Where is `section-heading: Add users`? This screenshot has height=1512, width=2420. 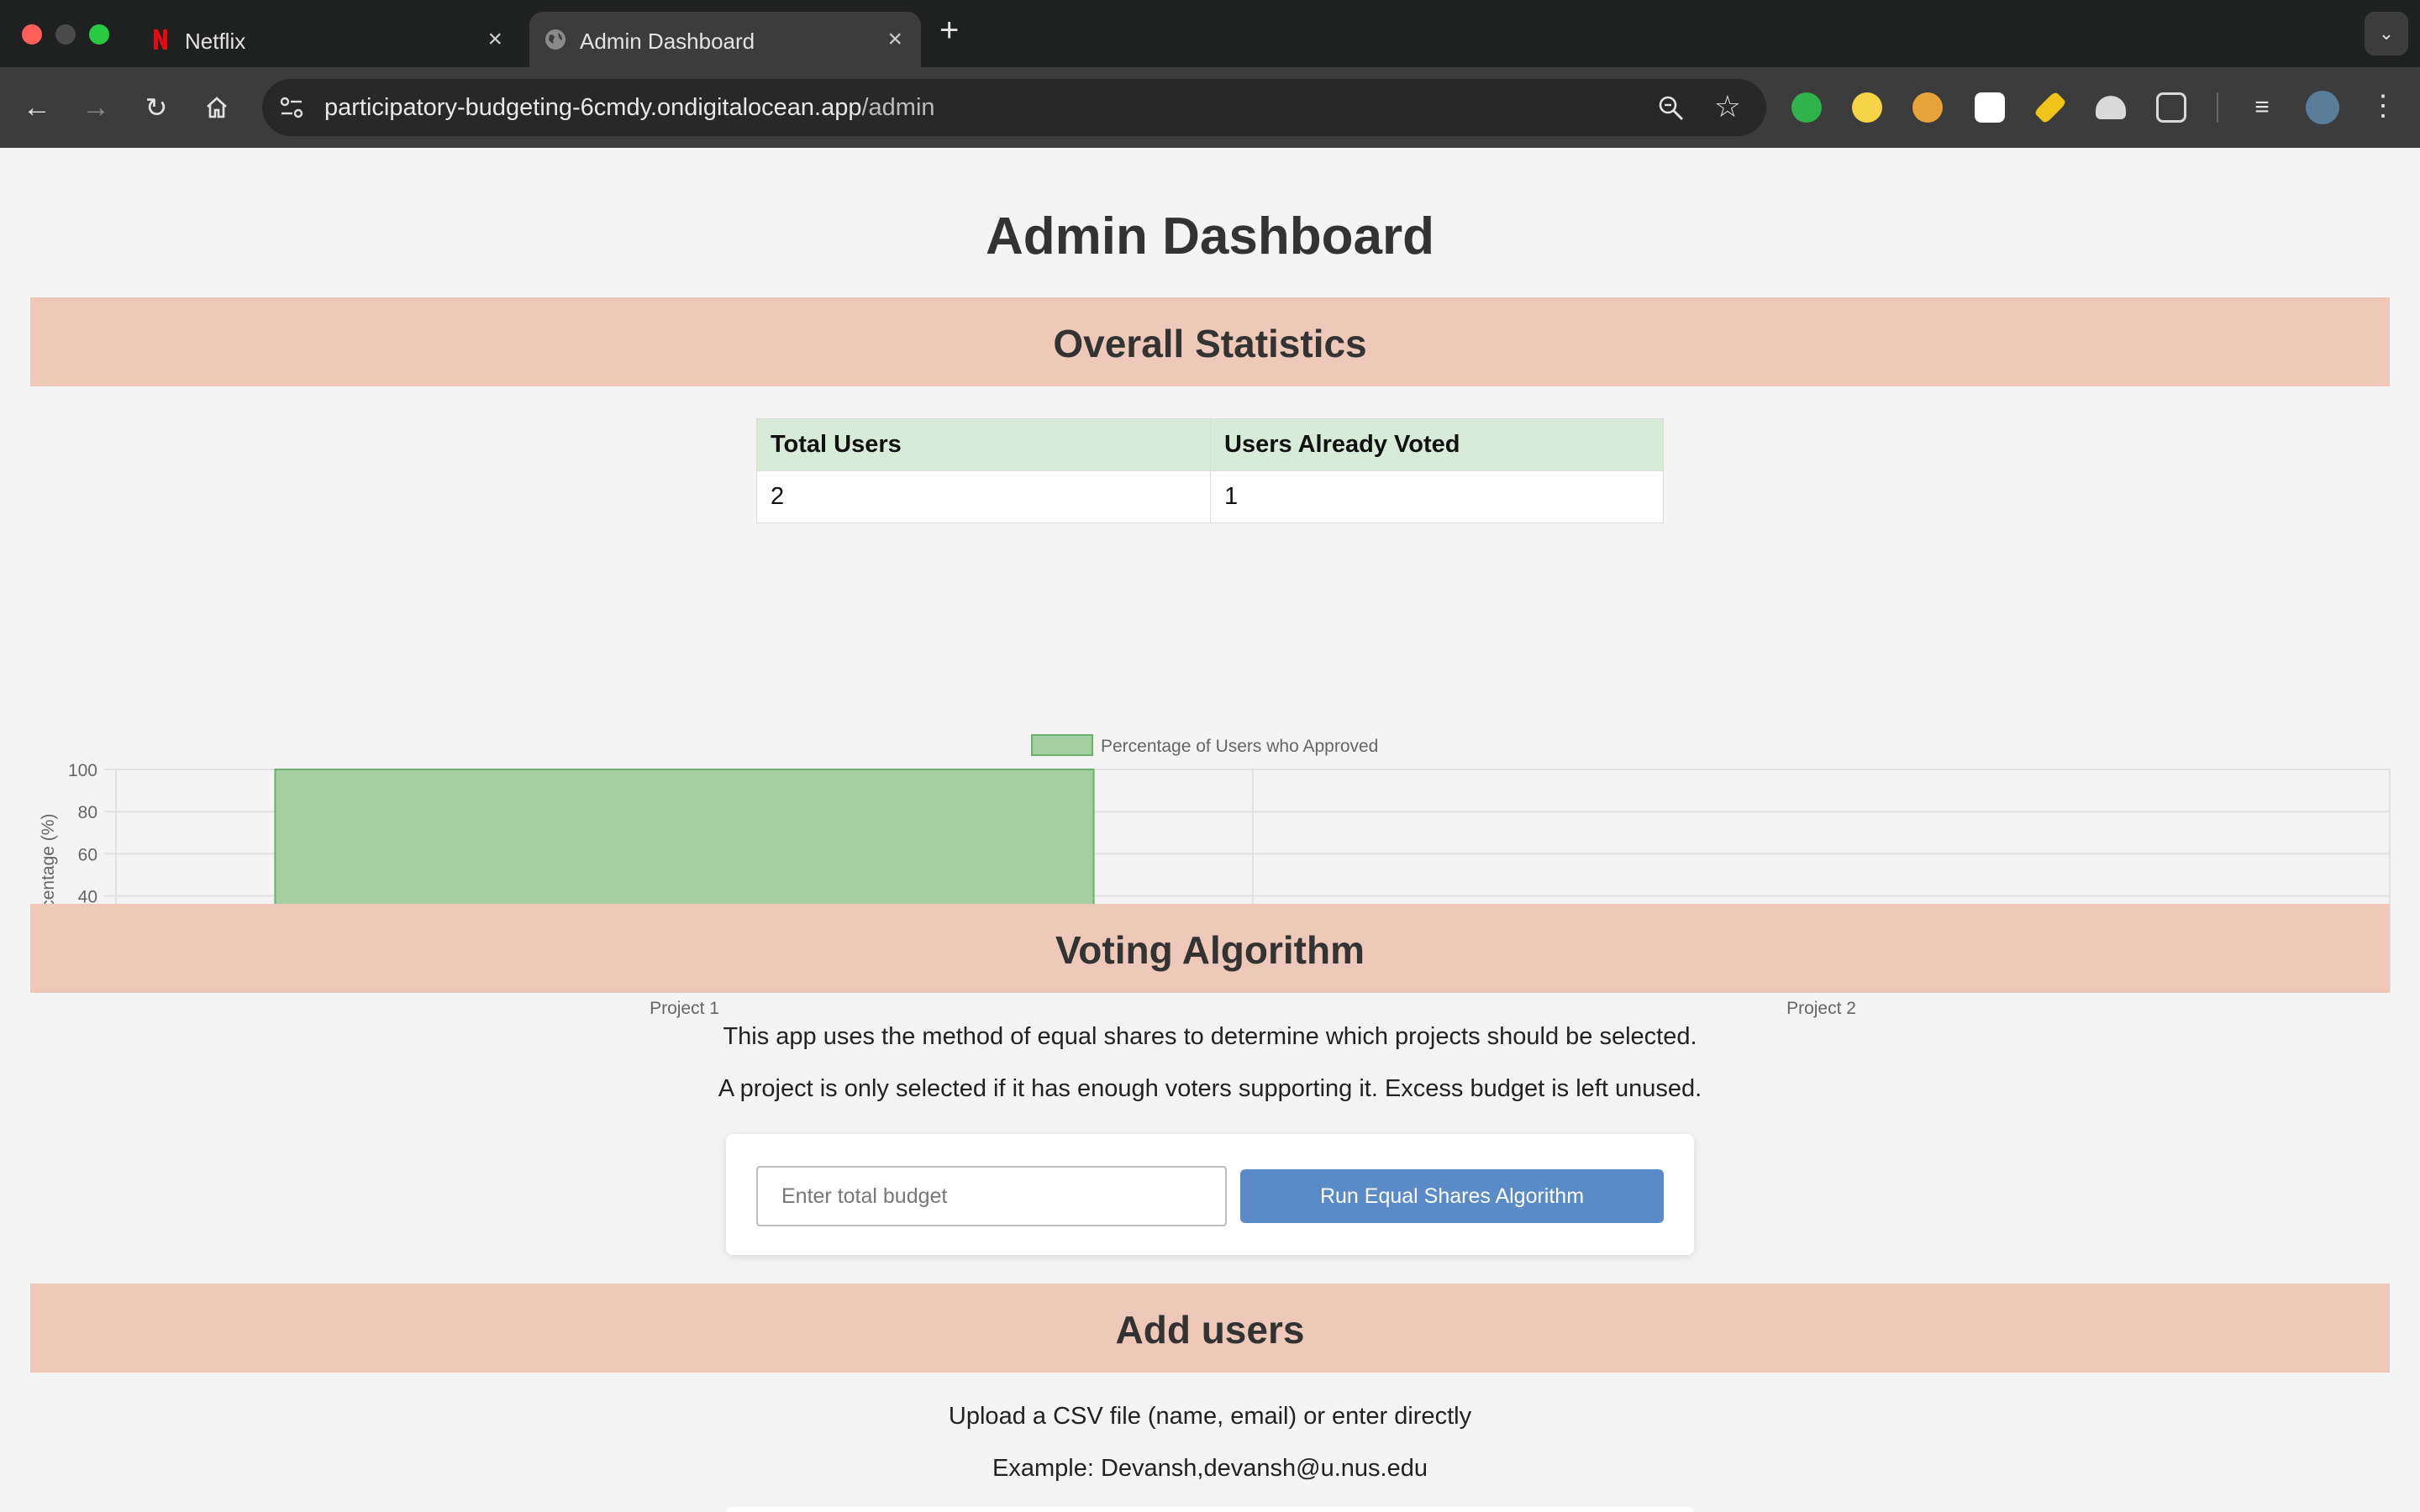
section-heading: Add users is located at coordinates (1210, 1330).